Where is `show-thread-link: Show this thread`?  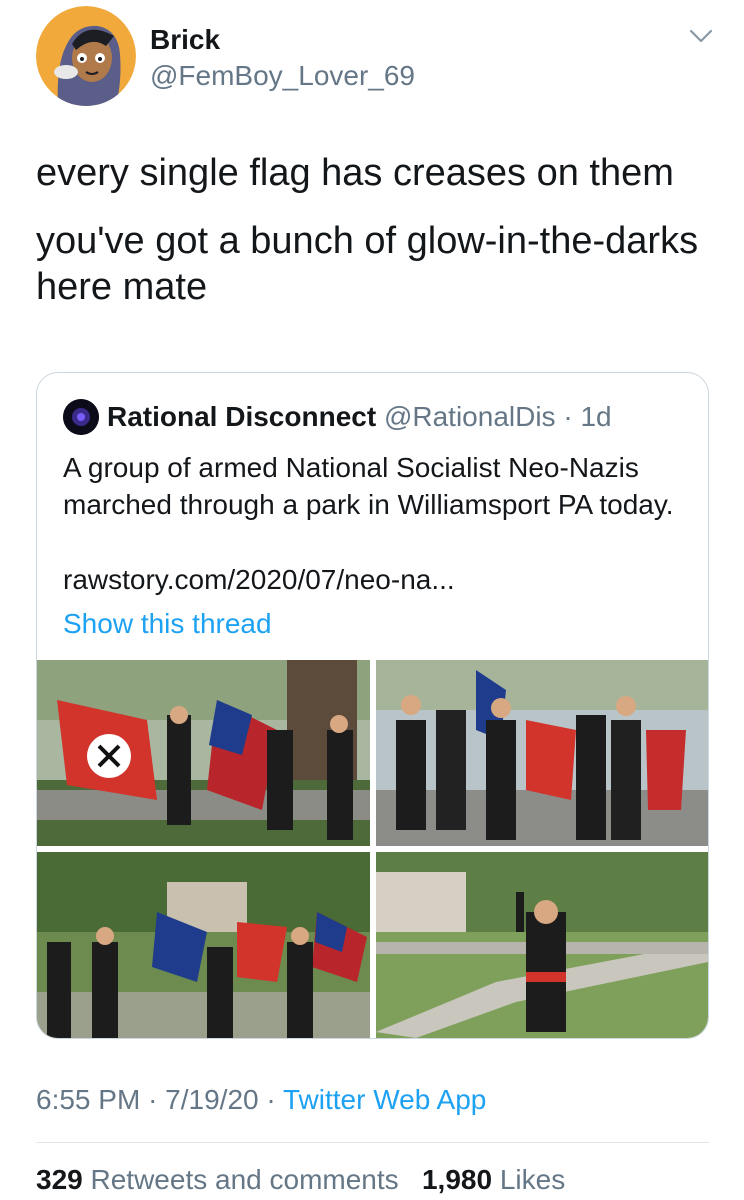
show-thread-link: Show this thread is located at coordinates (167, 623).